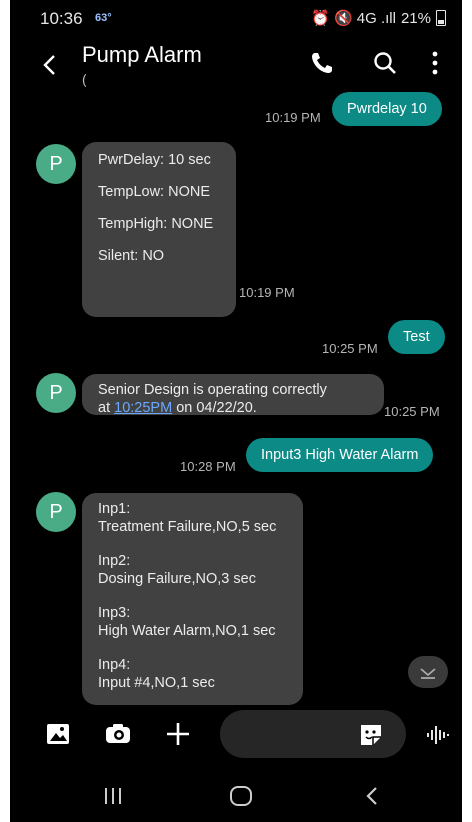 The image size is (472, 822). Describe the element at coordinates (156, 224) in the screenshot. I see `message-line: TempHigh: NONE` at that location.